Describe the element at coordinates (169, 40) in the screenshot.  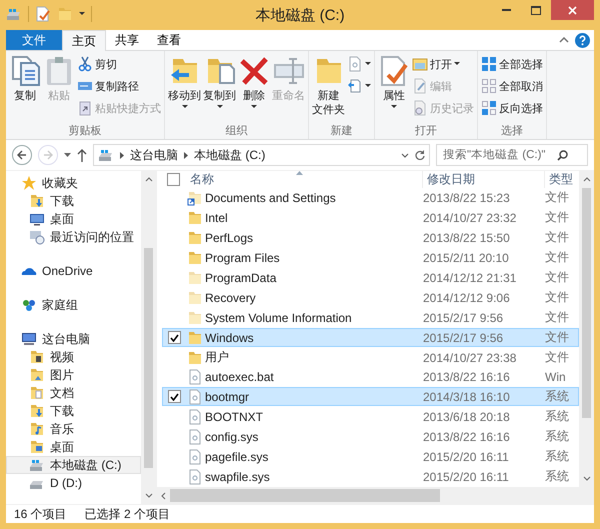
I see `ribbon-tab: 查看` at that location.